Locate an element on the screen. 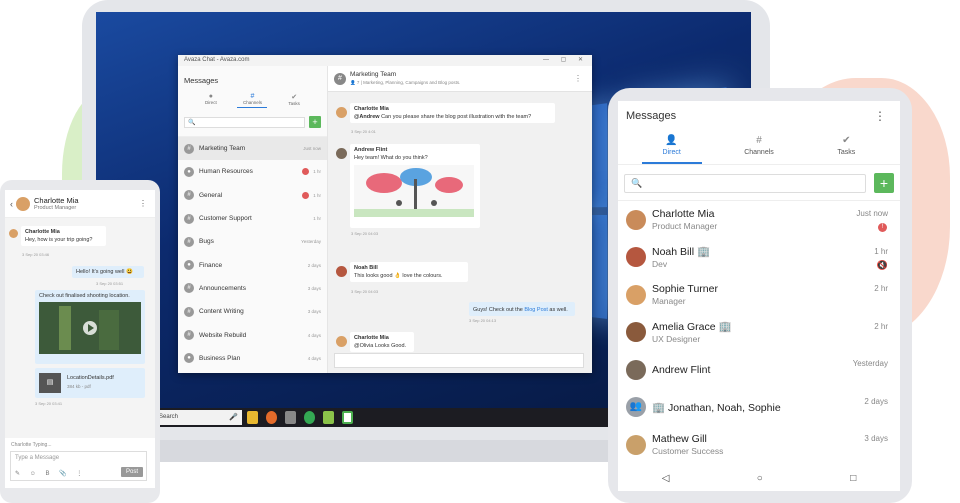  message-bubble: Charlotte Mia @Olivia Looks Good. is located at coordinates (382, 342).